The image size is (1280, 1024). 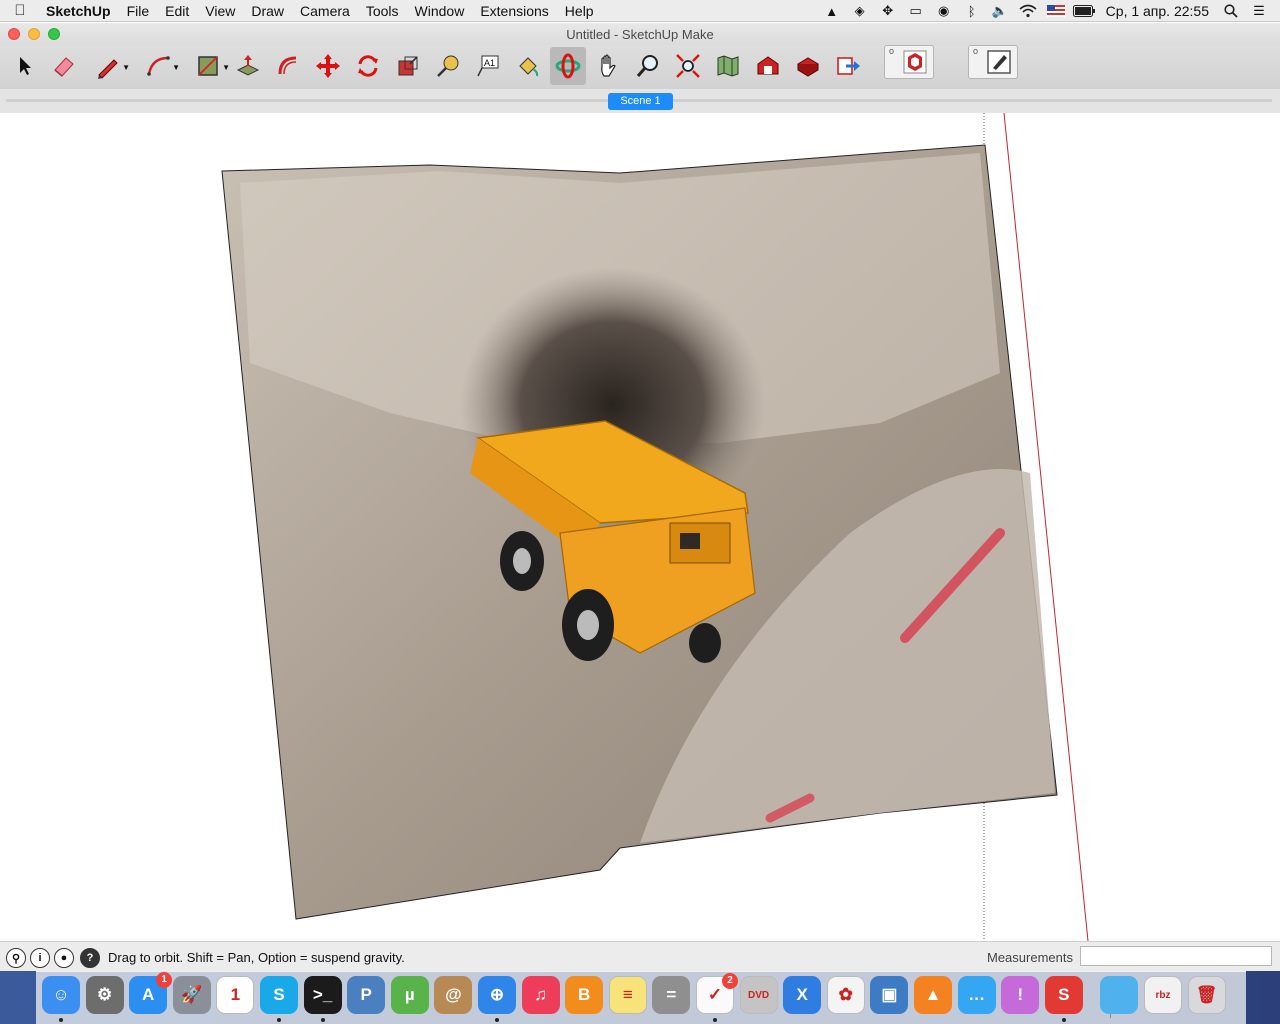 I want to click on notification-center-icon: ☰, so click(x=1259, y=11).